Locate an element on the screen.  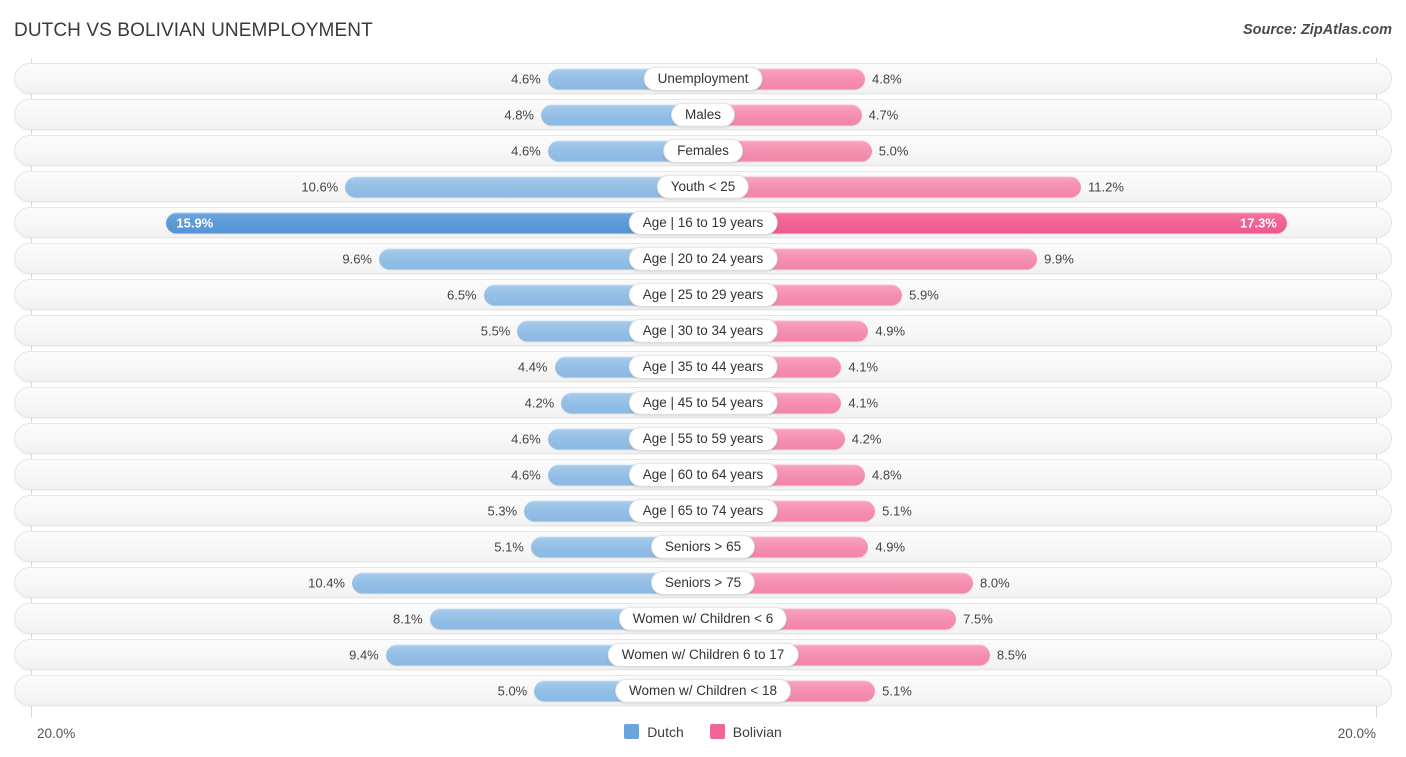
bar-half-right: 17.3% is located at coordinates (1047, 222).